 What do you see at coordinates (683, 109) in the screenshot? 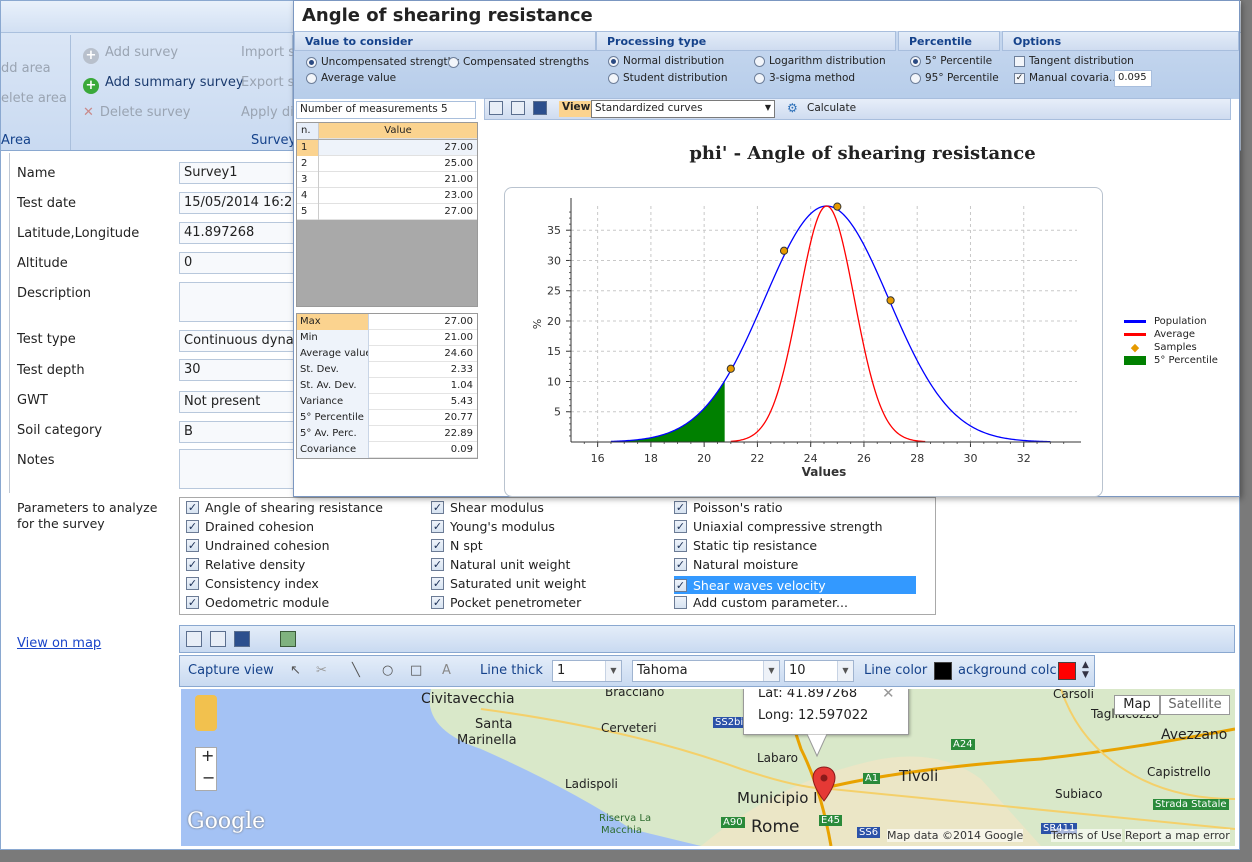
I see `view-select: Standardized curves ▼` at bounding box center [683, 109].